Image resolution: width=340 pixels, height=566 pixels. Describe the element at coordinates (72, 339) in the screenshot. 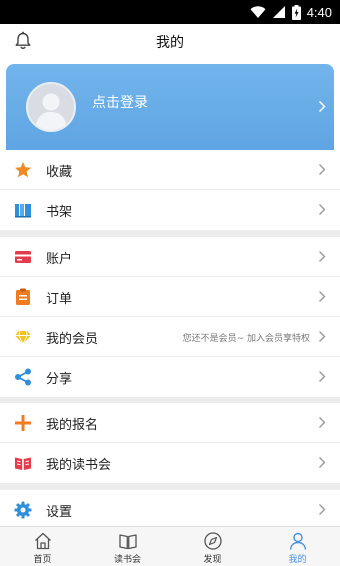

I see `menu-item-label: 我的会员` at that location.